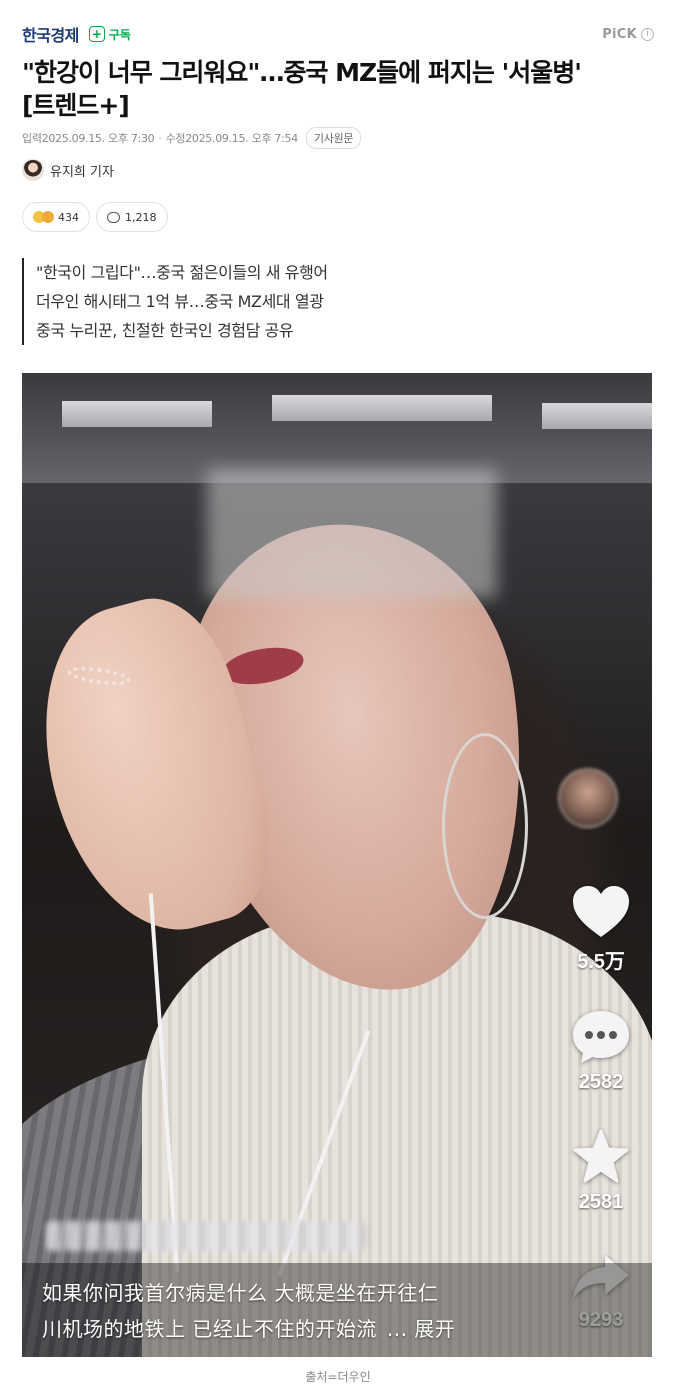  What do you see at coordinates (165, 330) in the screenshot?
I see `summary-line: 중국 누리꾼, 친절한 한국인 경험담 공유` at bounding box center [165, 330].